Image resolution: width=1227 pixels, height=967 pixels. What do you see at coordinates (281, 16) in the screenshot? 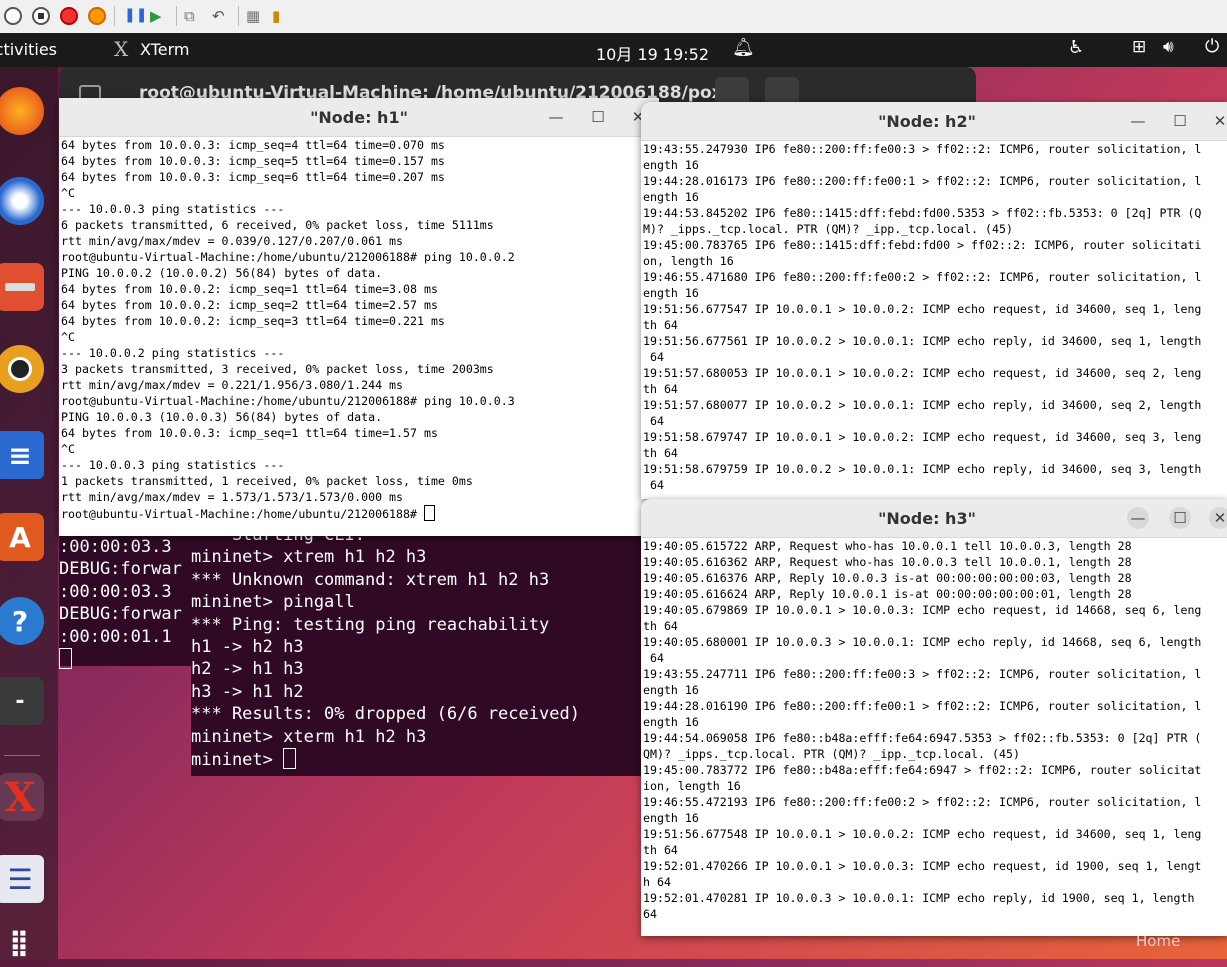
I see `share-icon: ▮` at bounding box center [281, 16].